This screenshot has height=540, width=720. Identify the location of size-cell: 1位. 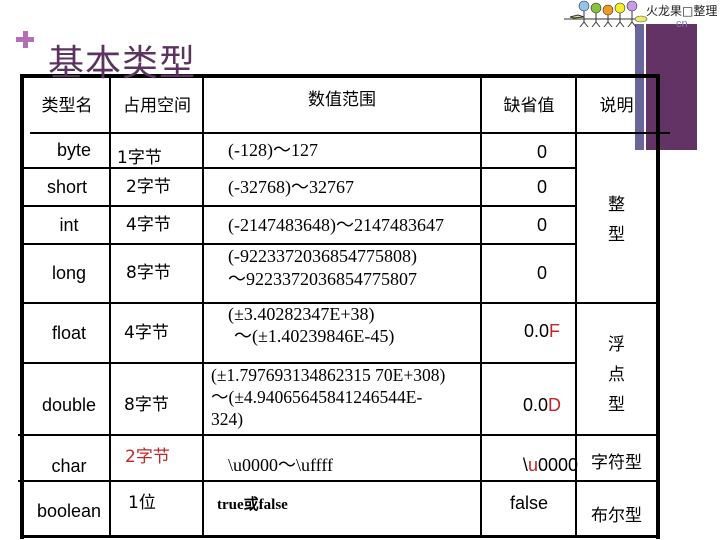
(142, 502).